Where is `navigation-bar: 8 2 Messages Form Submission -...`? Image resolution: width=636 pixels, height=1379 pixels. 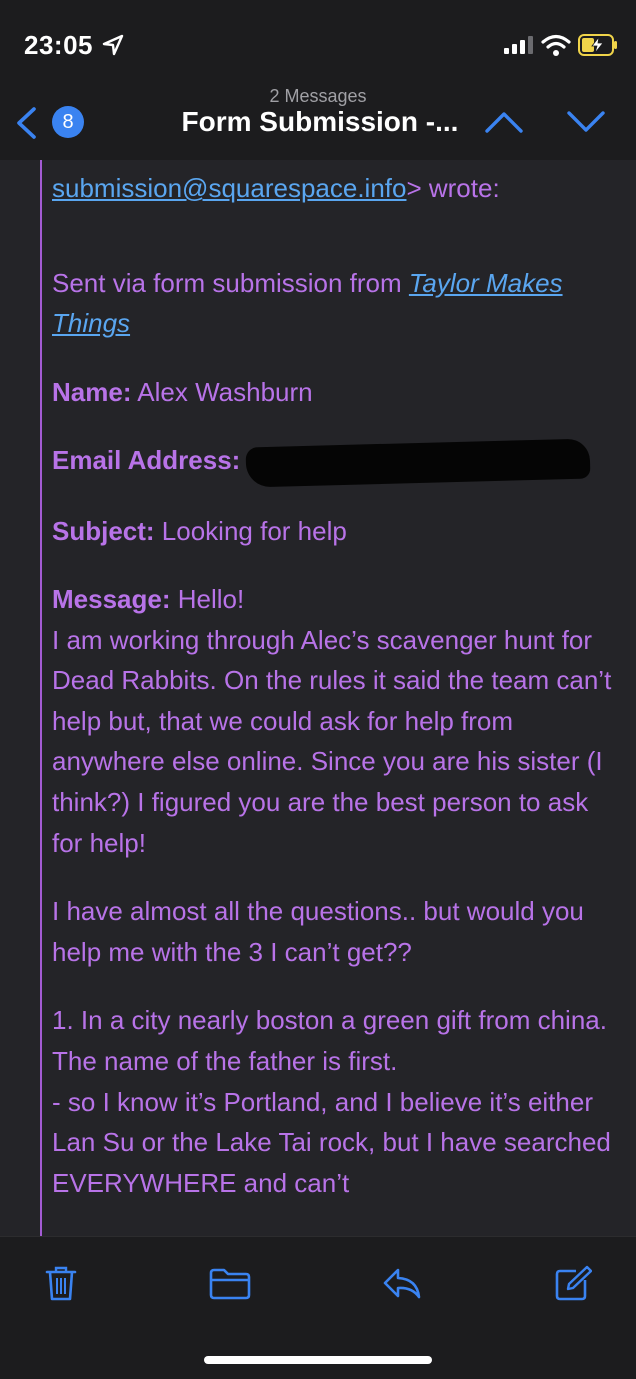
navigation-bar: 8 2 Messages Form Submission -... is located at coordinates (318, 121).